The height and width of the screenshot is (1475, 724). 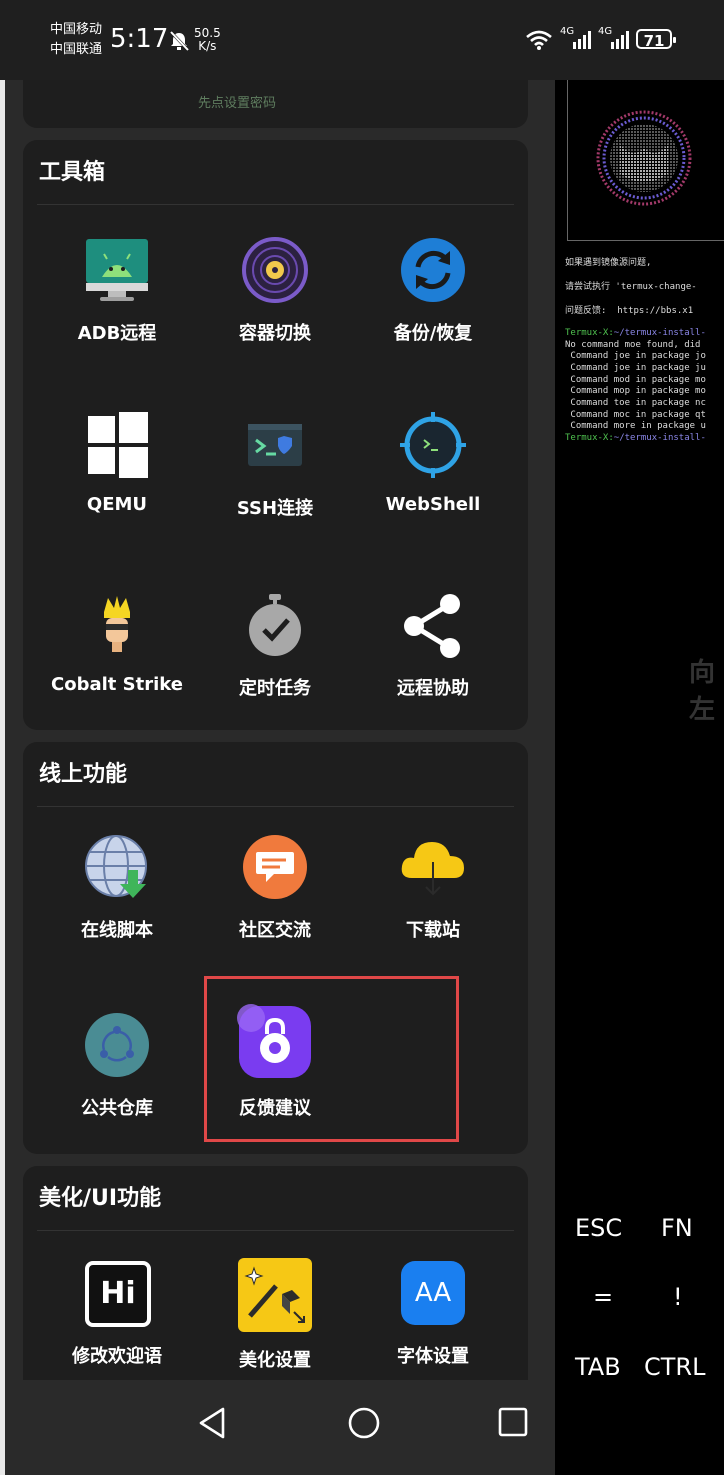 What do you see at coordinates (608, 263) in the screenshot?
I see `terminal-line: 如果遇到镜像源问题,` at bounding box center [608, 263].